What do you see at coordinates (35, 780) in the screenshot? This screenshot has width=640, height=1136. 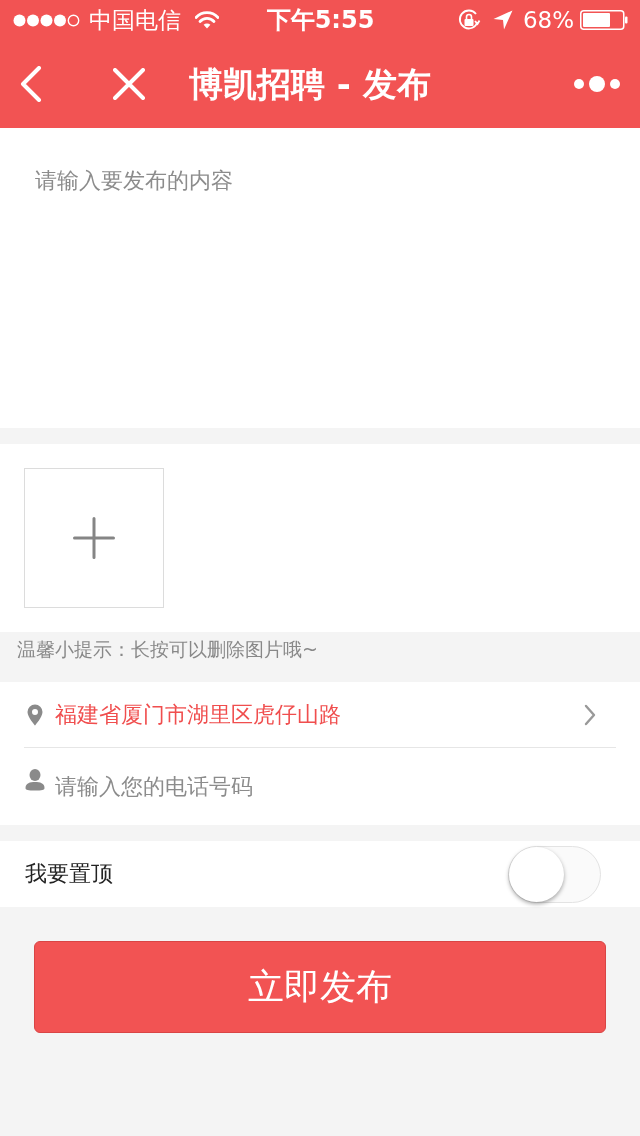 I see `person-icon` at bounding box center [35, 780].